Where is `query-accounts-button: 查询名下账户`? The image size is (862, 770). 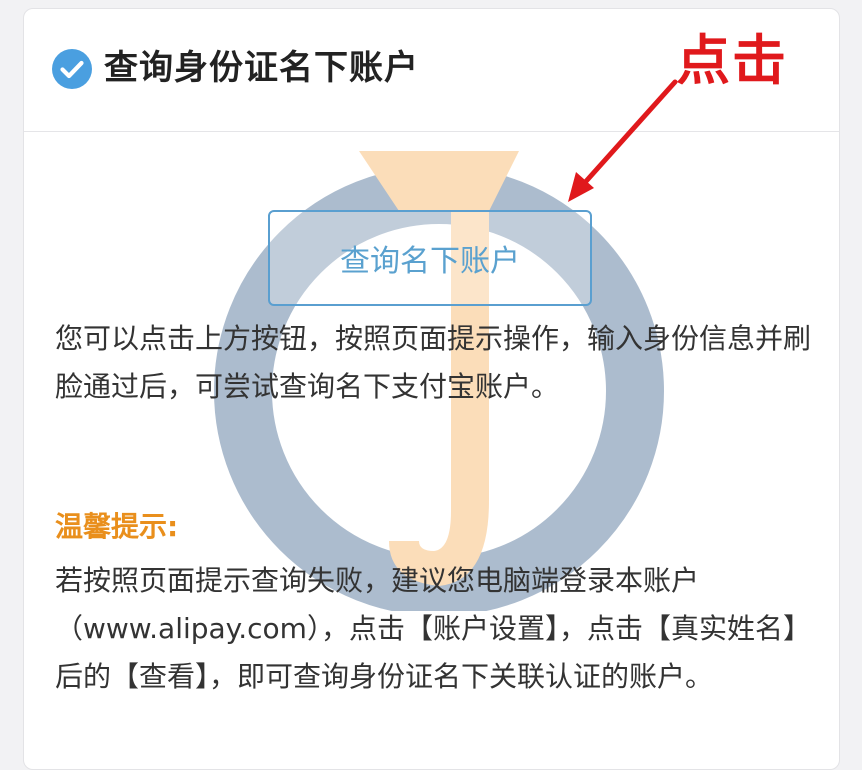 query-accounts-button: 查询名下账户 is located at coordinates (430, 258).